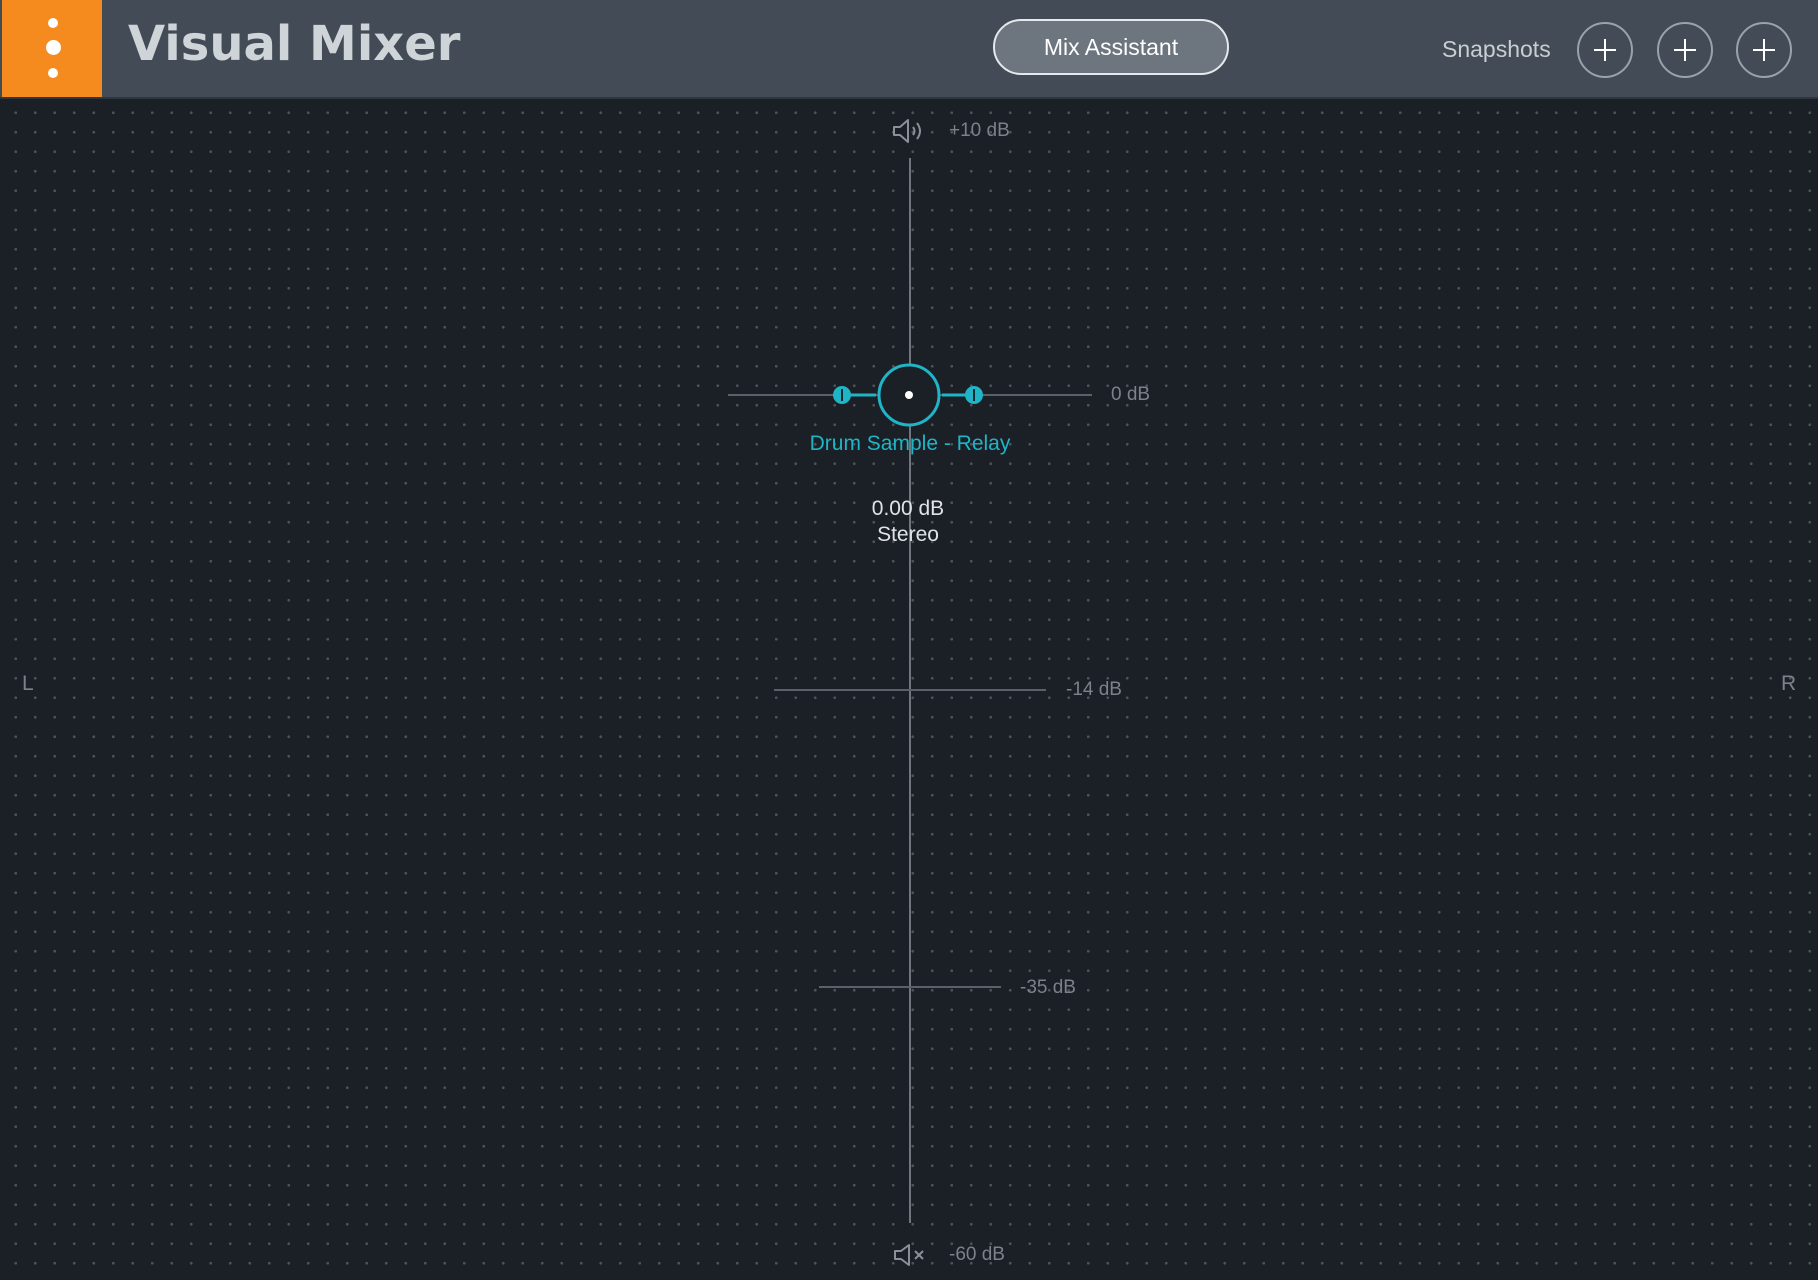  I want to click on gain-label-top: +10 dB, so click(979, 130).